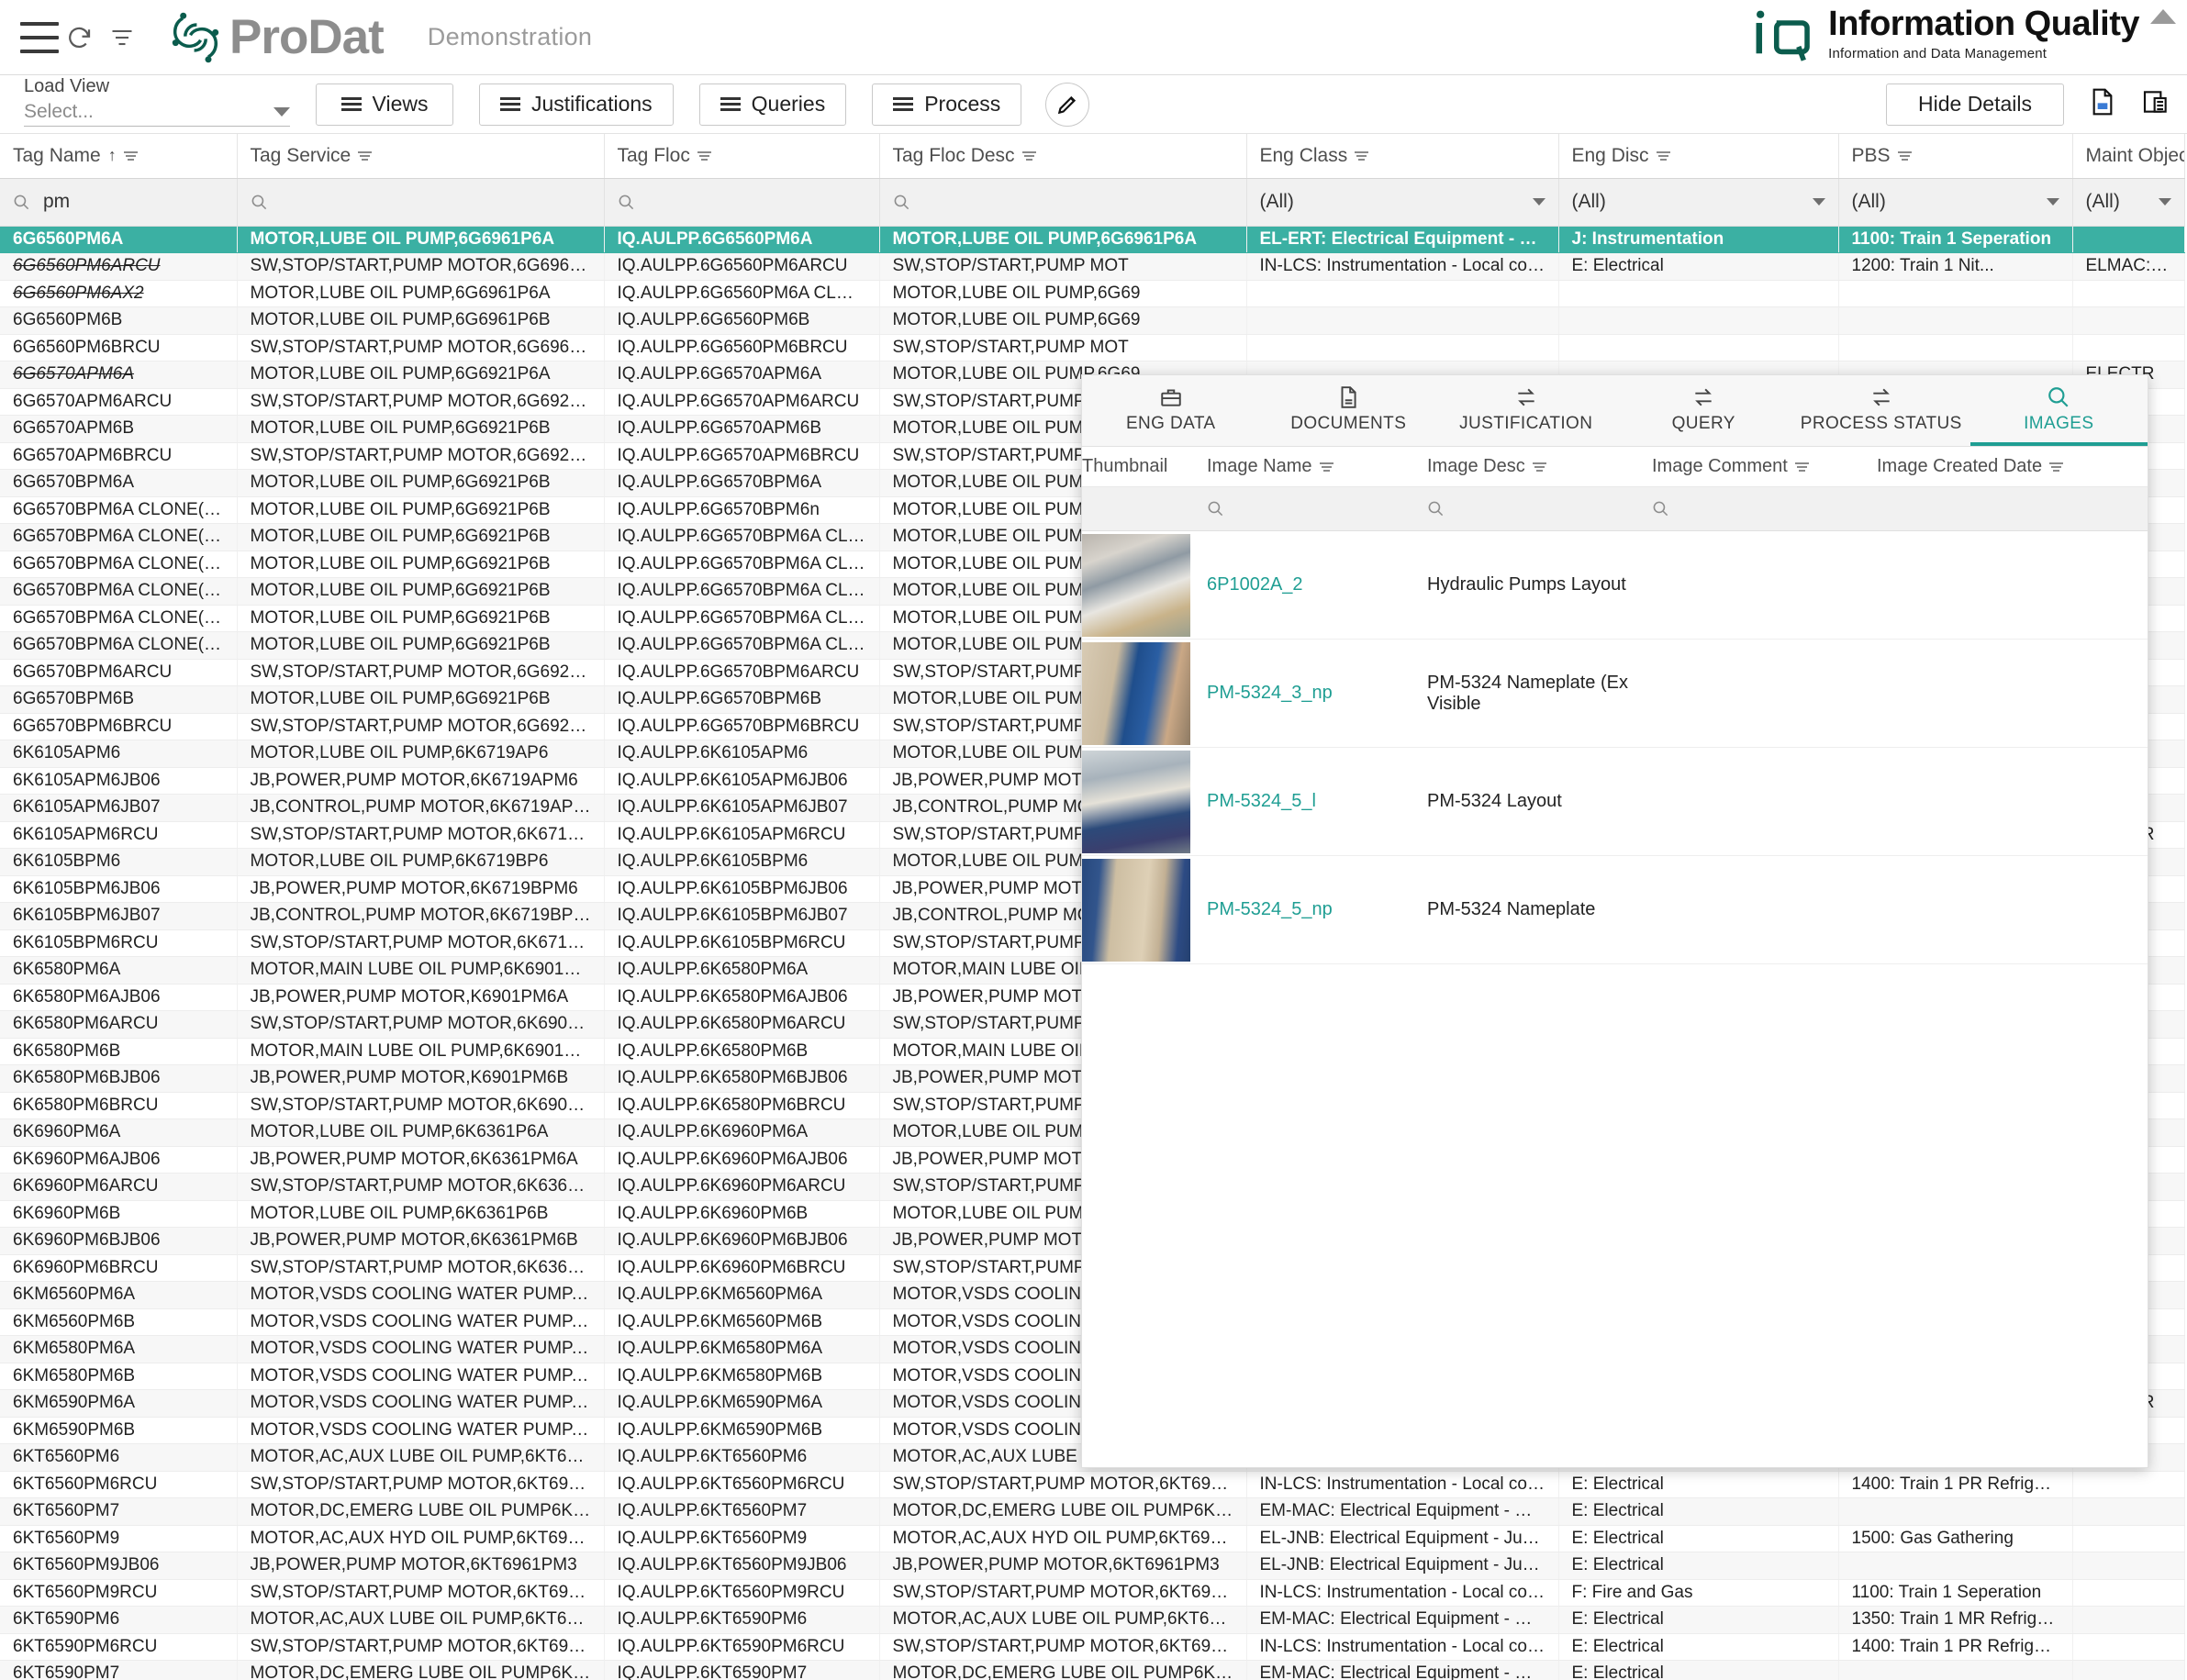  I want to click on views-button: Views, so click(384, 104).